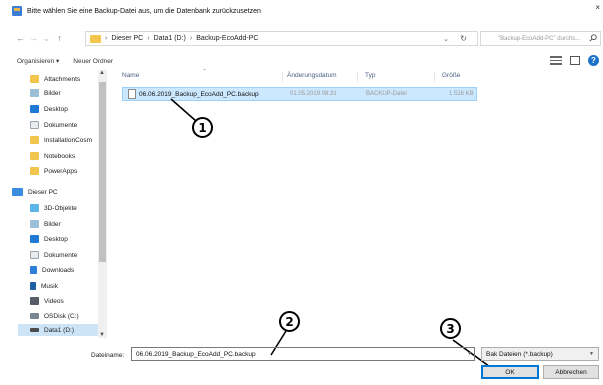  What do you see at coordinates (59, 38) in the screenshot?
I see `up-arrow-icon: ↑` at bounding box center [59, 38].